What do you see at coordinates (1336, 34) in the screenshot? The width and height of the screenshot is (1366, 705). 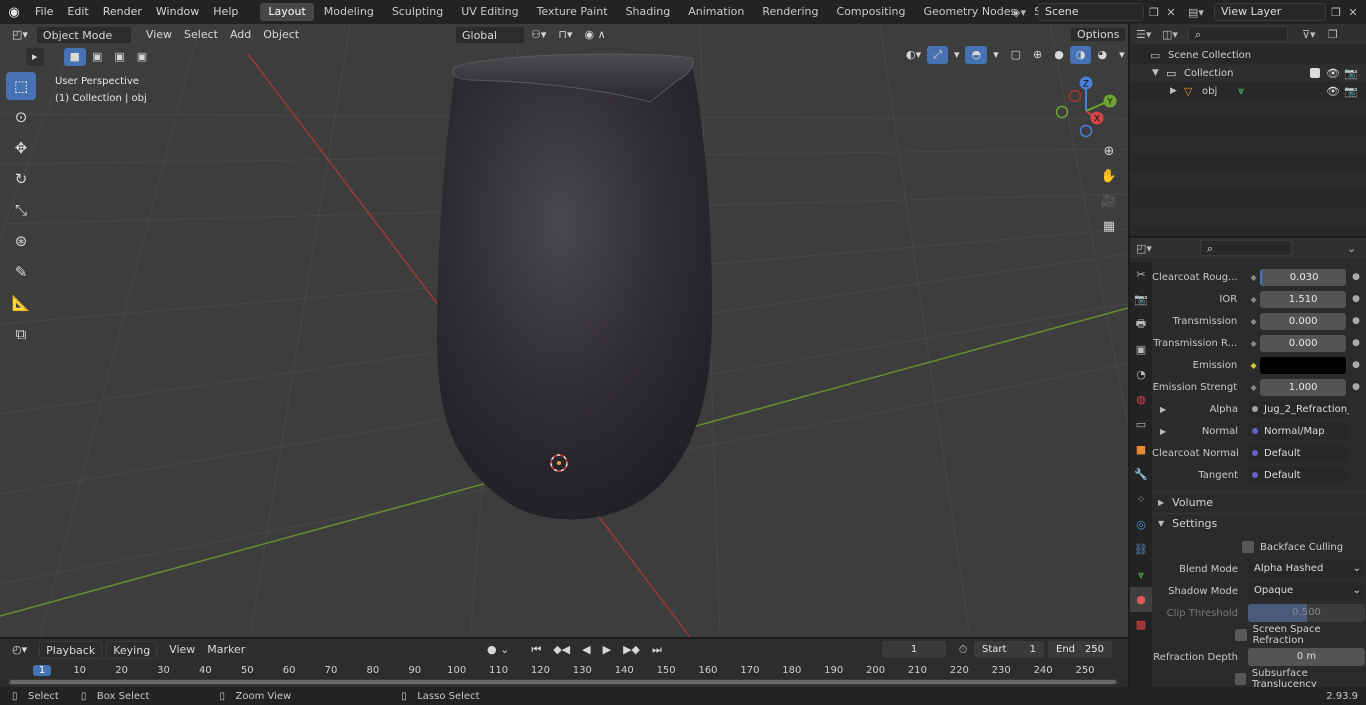 I see `new-collection-icon: ❐` at bounding box center [1336, 34].